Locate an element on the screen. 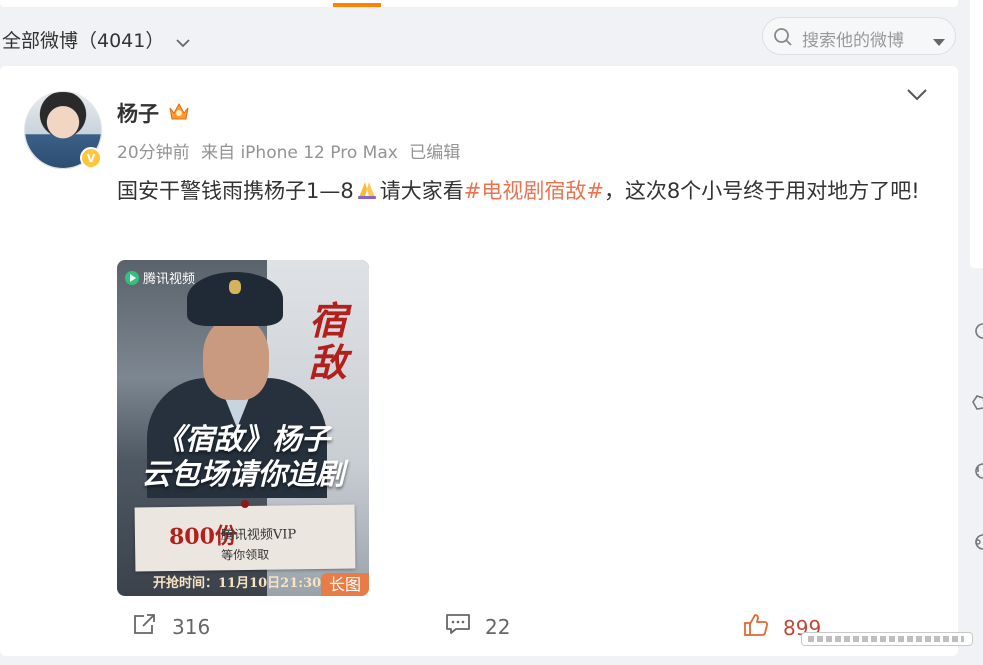 Image resolution: width=983 pixels, height=665 pixels. horizontal-scrollbar is located at coordinates (887, 639).